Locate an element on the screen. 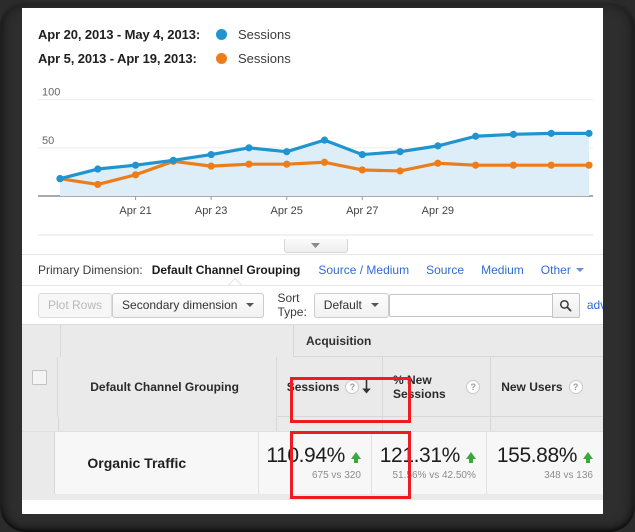 This screenshot has height=532, width=635. group-header-dim-spacer is located at coordinates (177, 341).